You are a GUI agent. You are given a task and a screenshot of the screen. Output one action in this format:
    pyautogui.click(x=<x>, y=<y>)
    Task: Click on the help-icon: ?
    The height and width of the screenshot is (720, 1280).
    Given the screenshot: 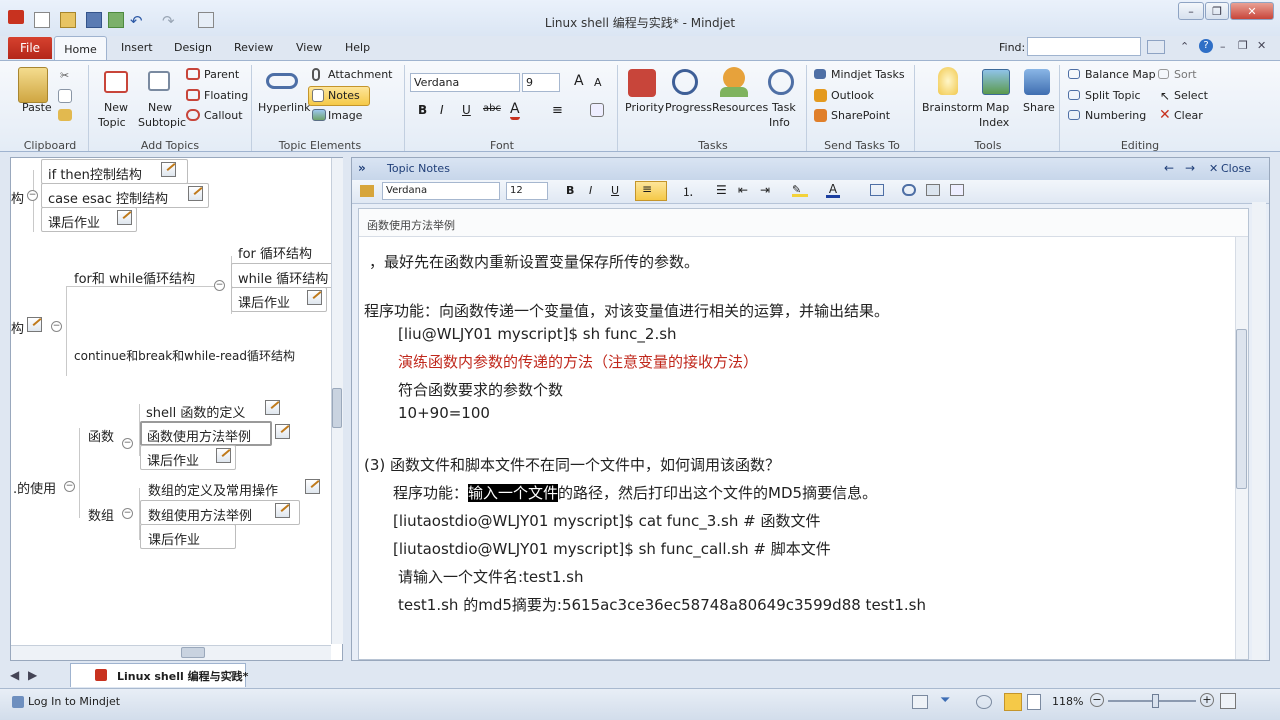 What is the action you would take?
    pyautogui.click(x=1206, y=46)
    